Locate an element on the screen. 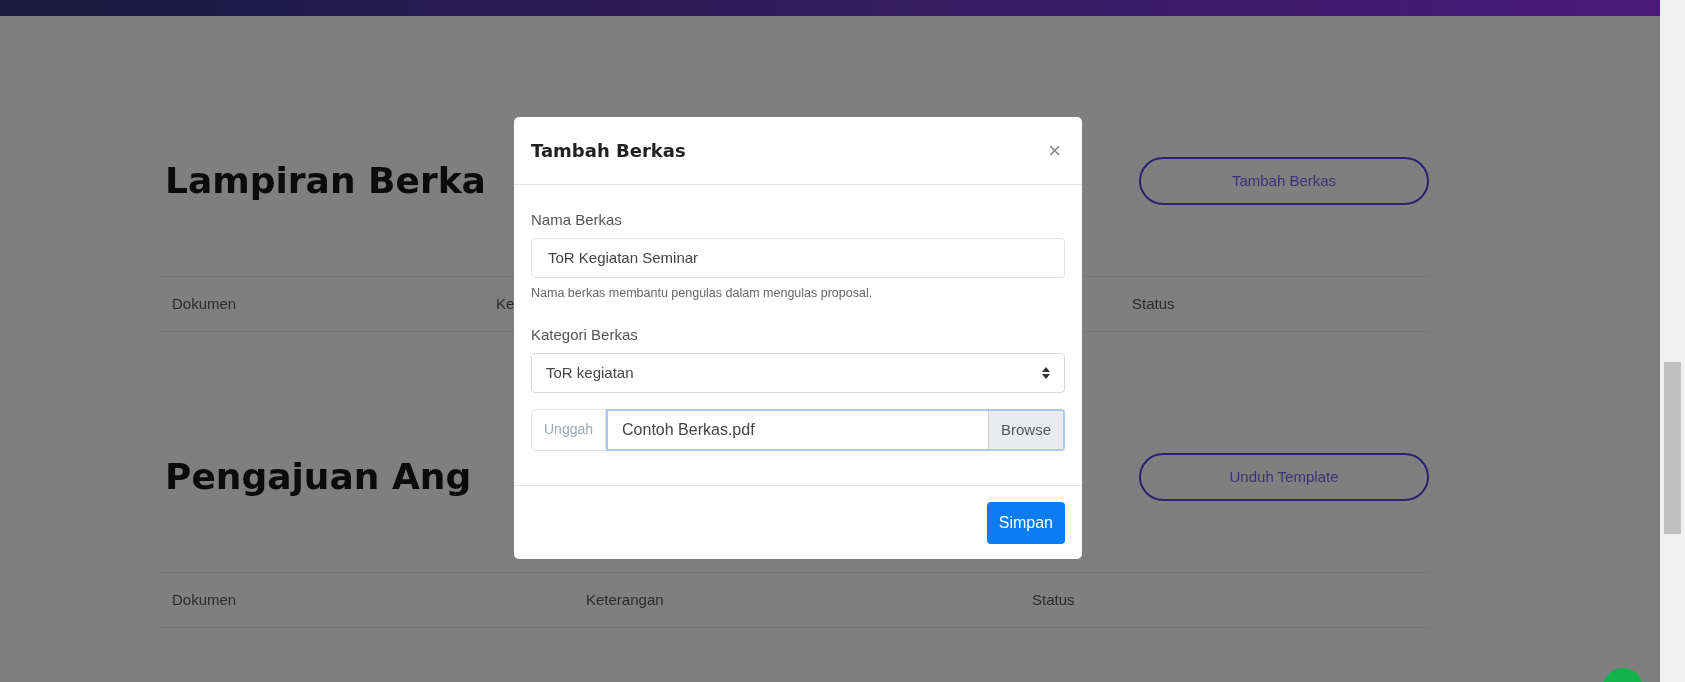 The height and width of the screenshot is (682, 1685). select-field: ToR kegiatan is located at coordinates (798, 372).